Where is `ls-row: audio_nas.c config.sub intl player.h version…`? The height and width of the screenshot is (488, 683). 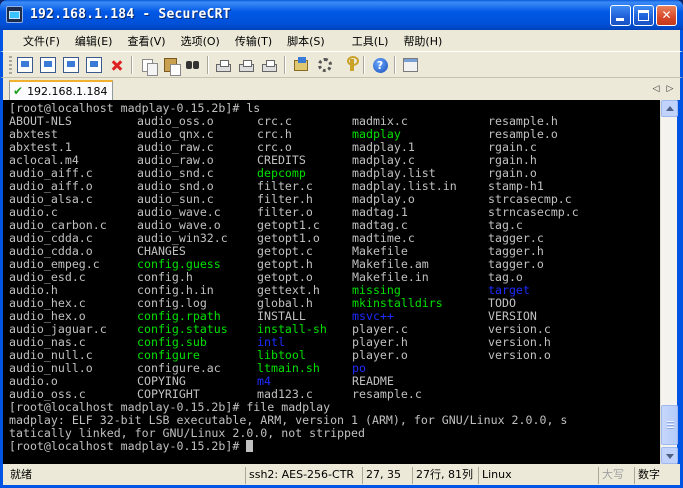
ls-row: audio_nas.c config.sub intl player.h version… is located at coordinates (334, 342).